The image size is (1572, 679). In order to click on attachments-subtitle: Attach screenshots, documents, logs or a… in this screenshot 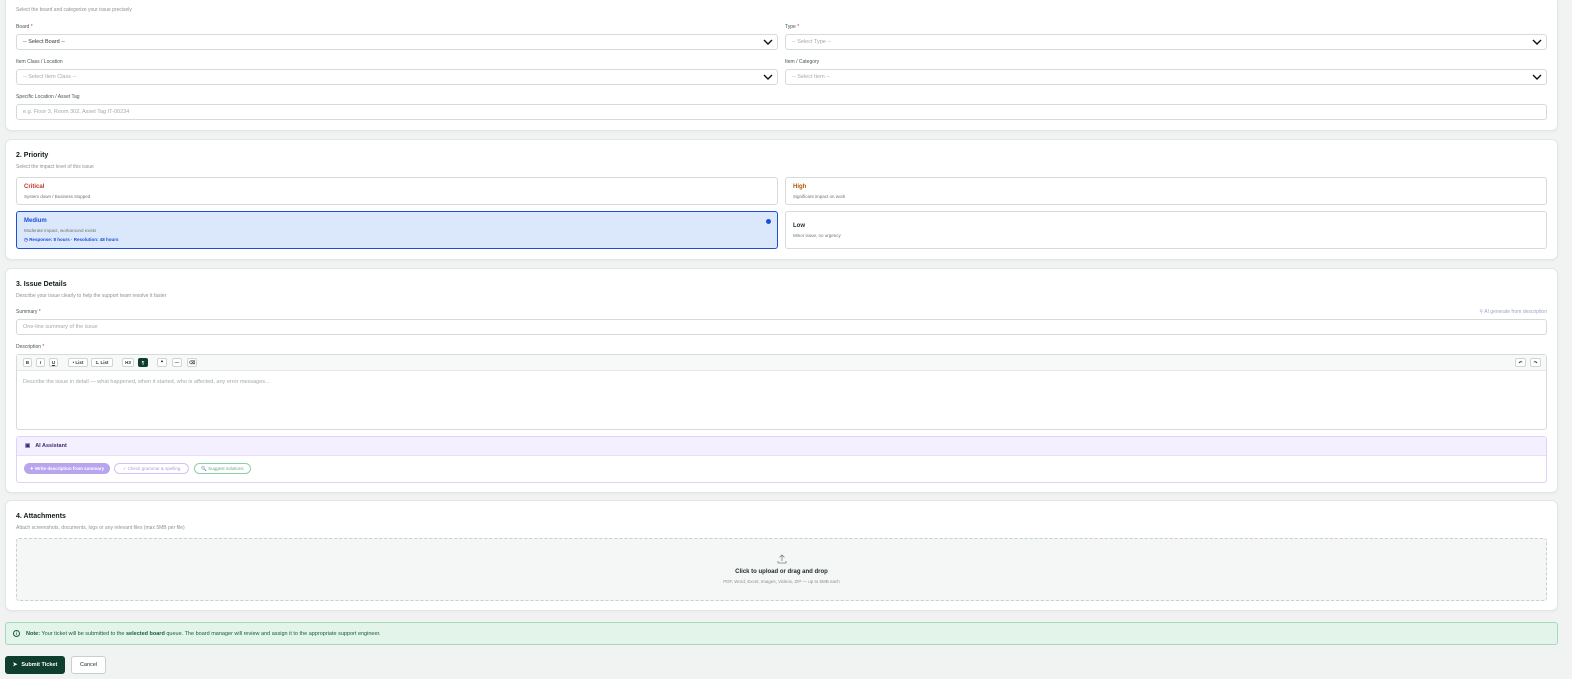, I will do `click(100, 528)`.